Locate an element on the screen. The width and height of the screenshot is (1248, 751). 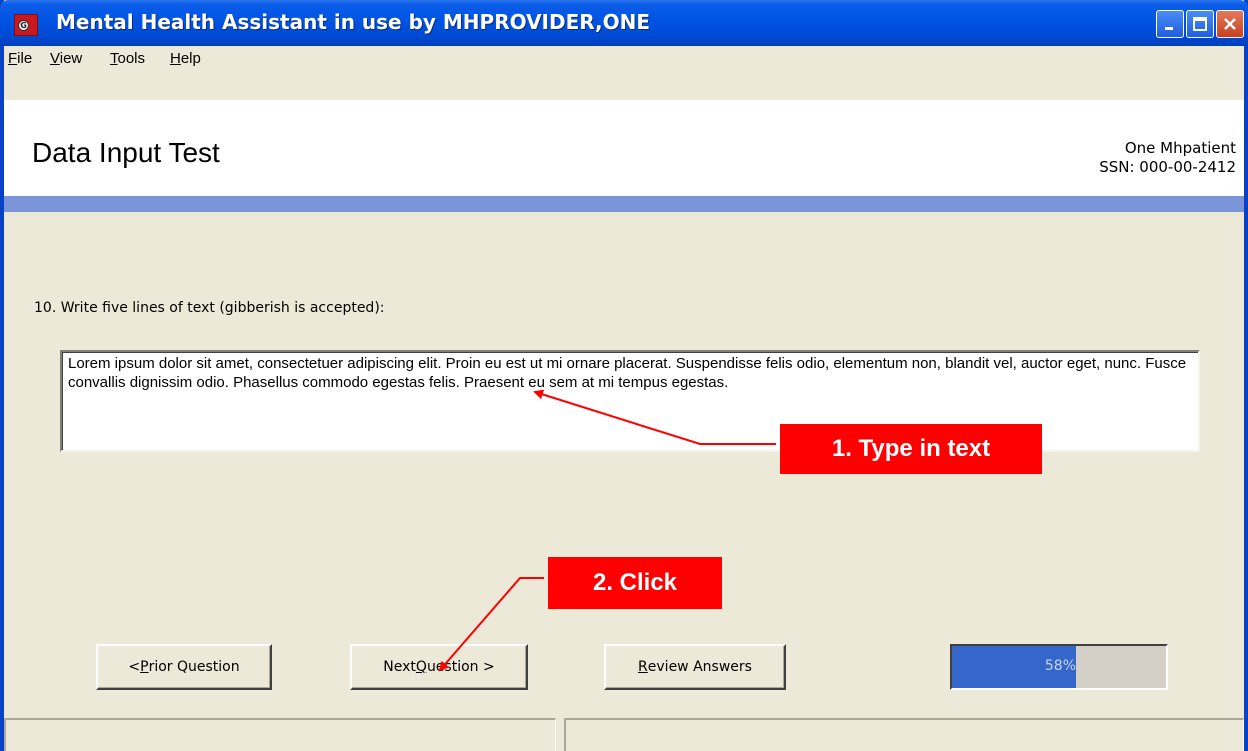
page-title: Data Input Test is located at coordinates (126, 152).